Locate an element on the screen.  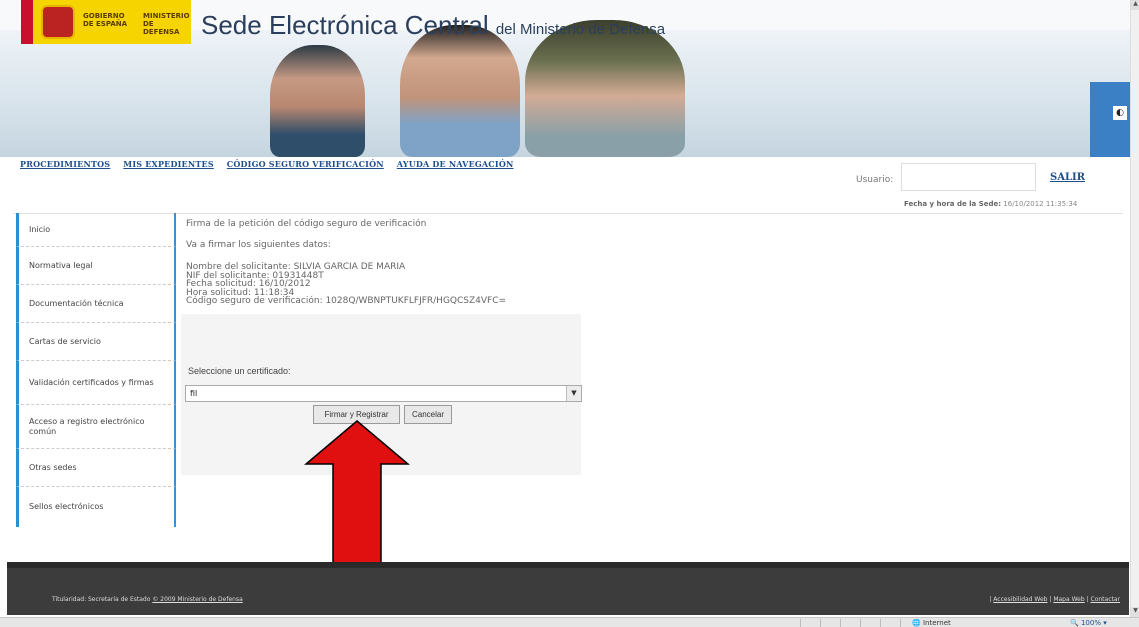
sidebar-item-label: Normativa legal is located at coordinates (61, 265).